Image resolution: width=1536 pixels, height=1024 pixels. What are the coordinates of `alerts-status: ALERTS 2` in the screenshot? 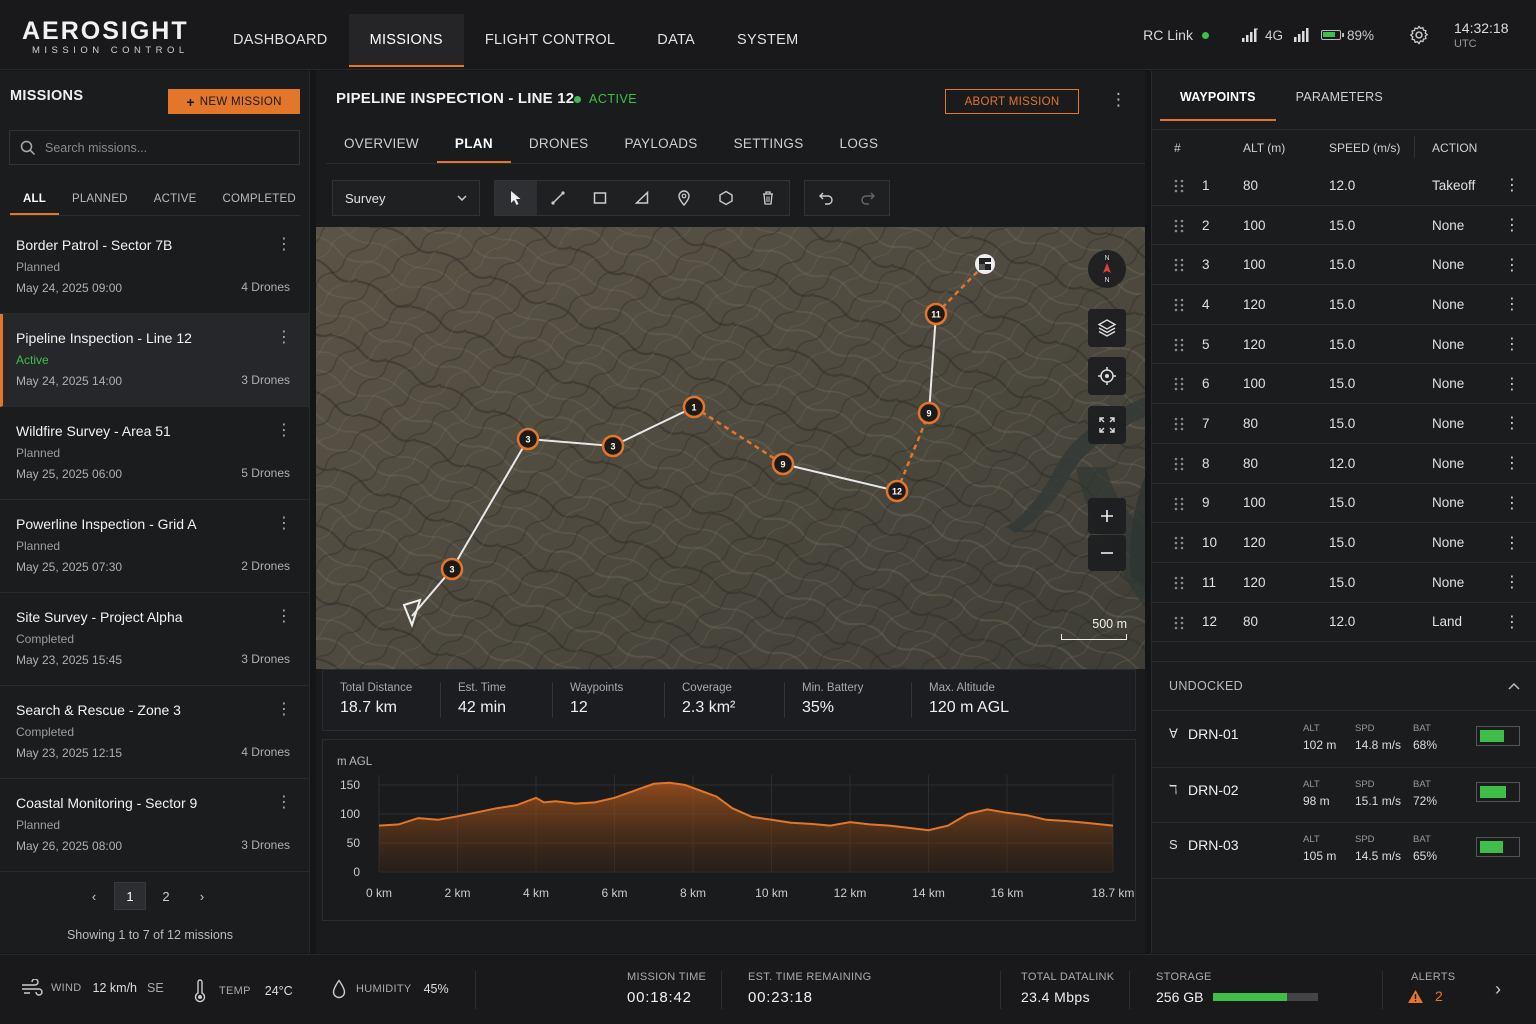 It's located at (1431, 987).